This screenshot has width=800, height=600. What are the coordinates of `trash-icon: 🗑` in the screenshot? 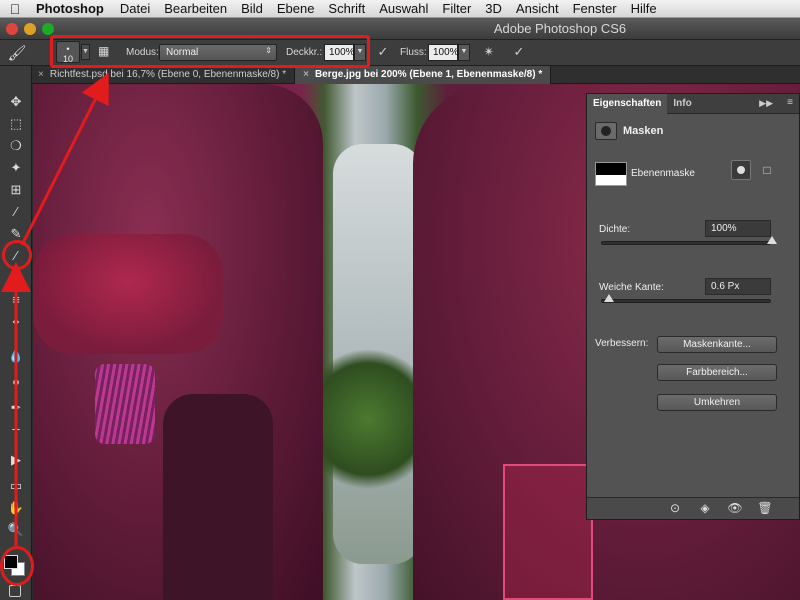 It's located at (765, 509).